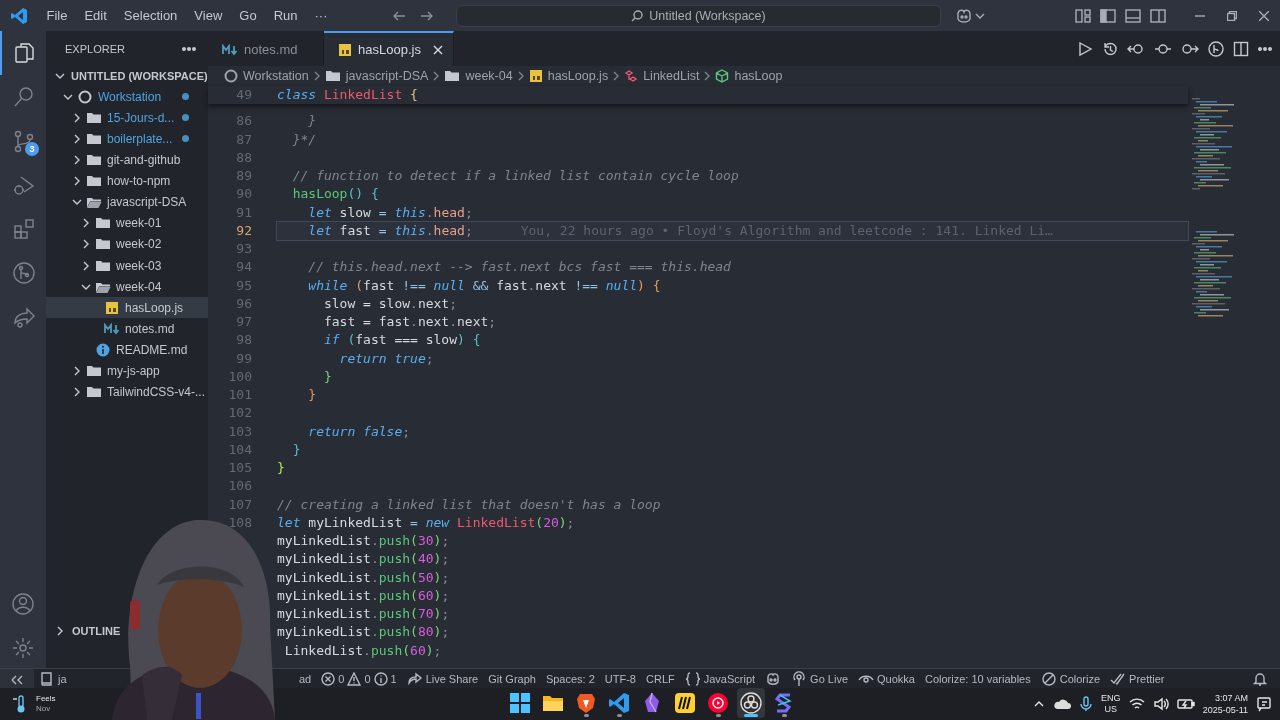 The width and height of the screenshot is (1280, 720). I want to click on cube-icon, so click(722, 76).